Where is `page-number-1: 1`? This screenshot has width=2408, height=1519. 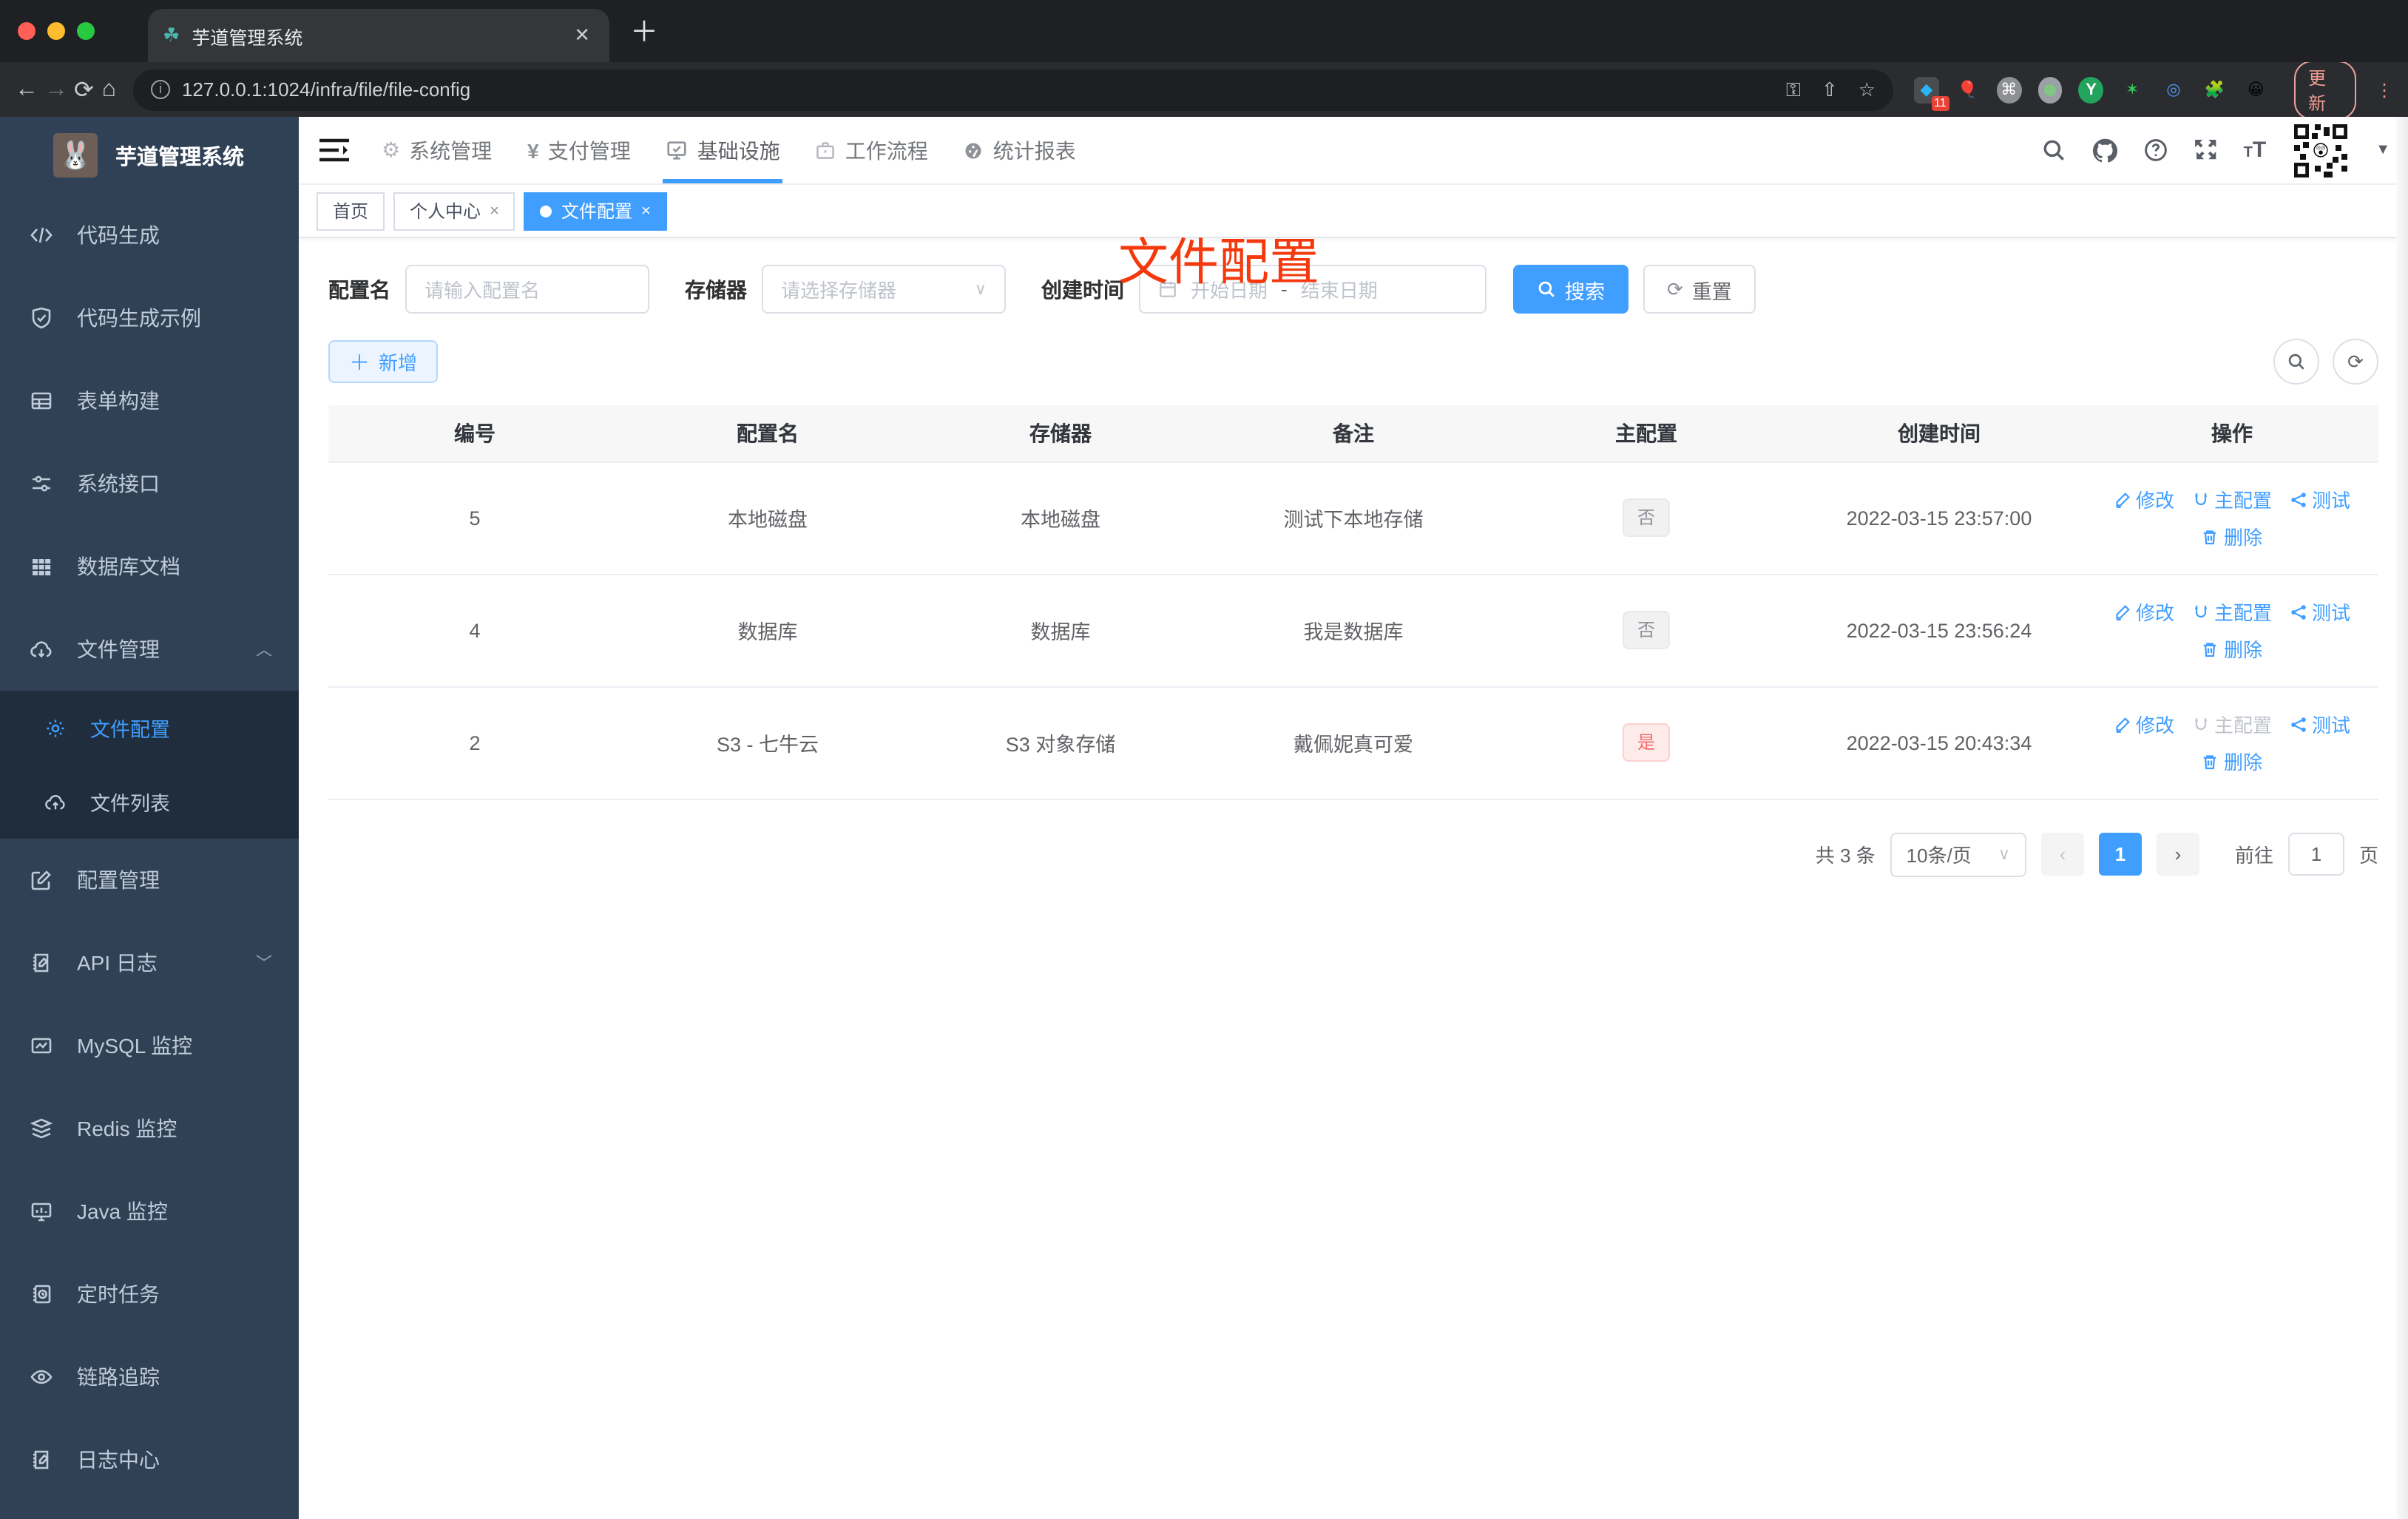
page-number-1: 1 is located at coordinates (2120, 854).